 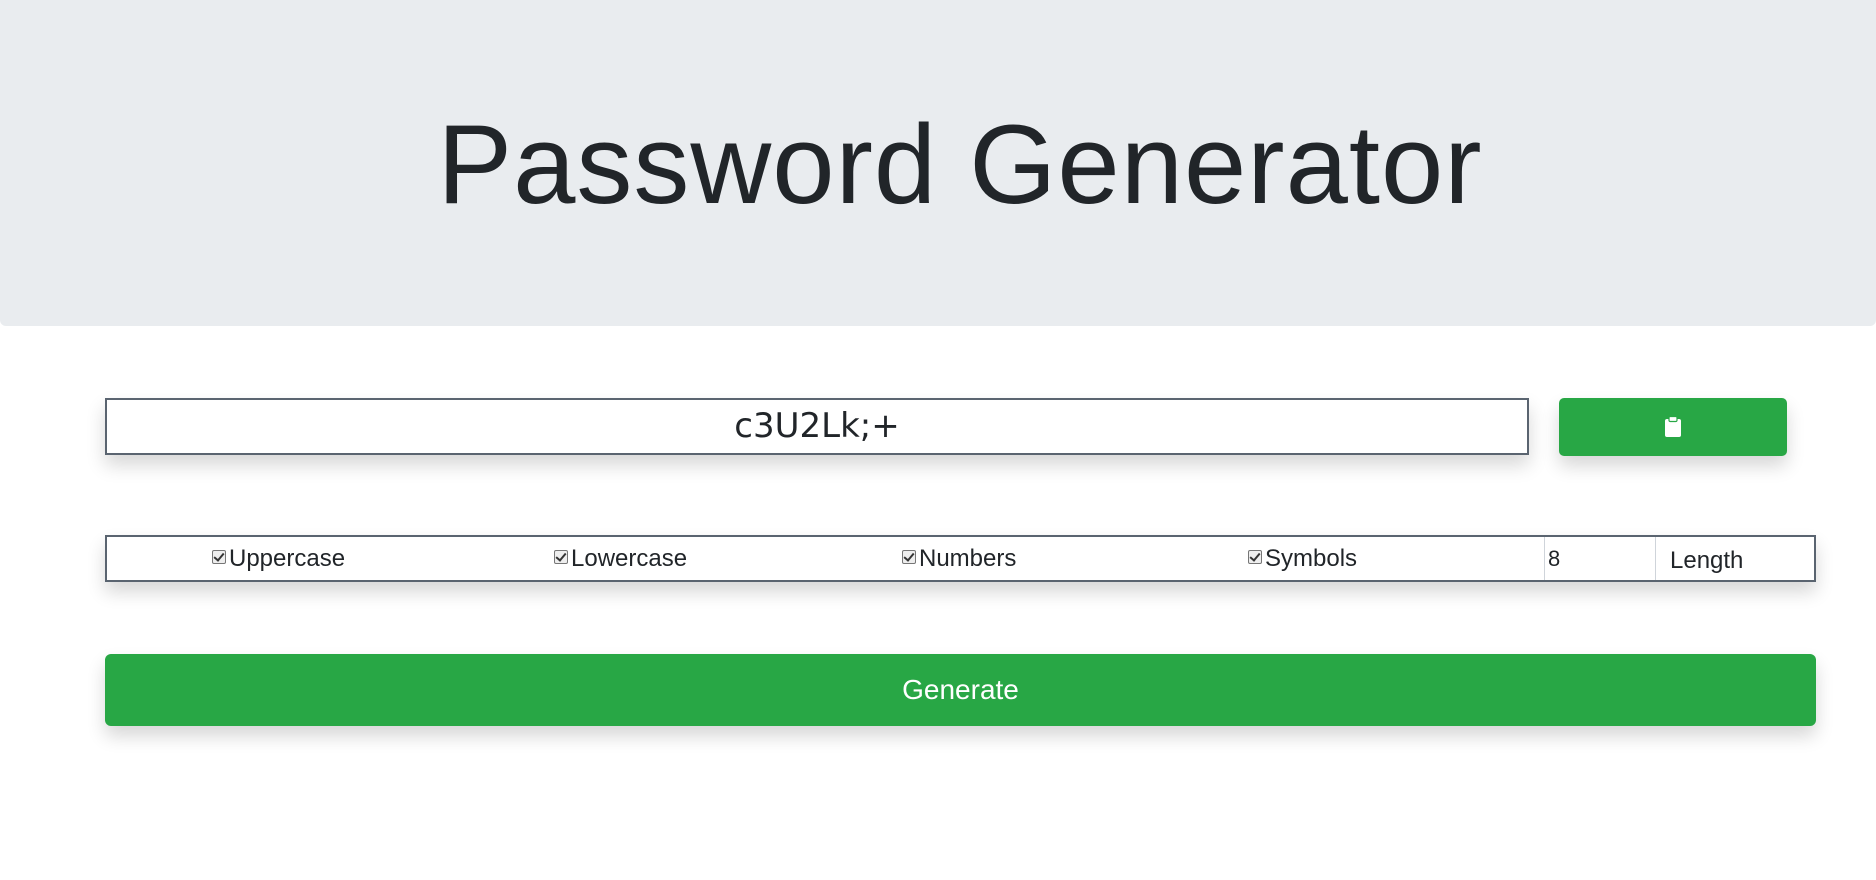 What do you see at coordinates (909, 557) in the screenshot?
I see `numbers-checkbox` at bounding box center [909, 557].